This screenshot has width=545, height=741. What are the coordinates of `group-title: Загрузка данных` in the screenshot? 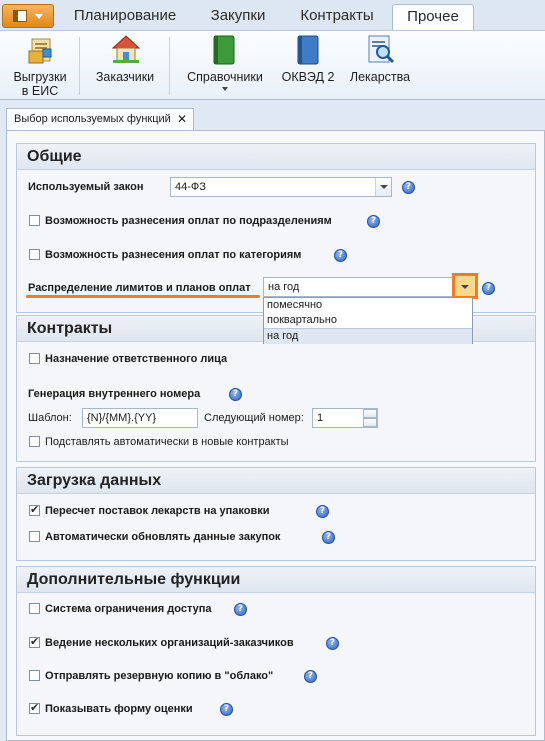 It's located at (276, 481).